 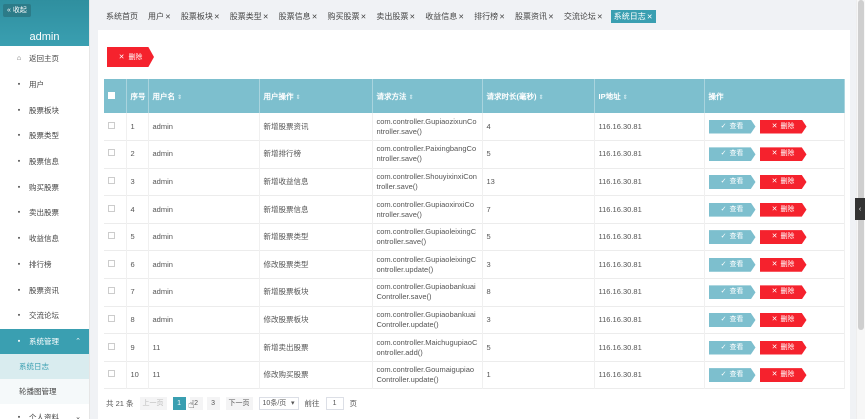 What do you see at coordinates (204, 96) in the screenshot?
I see `header-username: 用户名 ⇕` at bounding box center [204, 96].